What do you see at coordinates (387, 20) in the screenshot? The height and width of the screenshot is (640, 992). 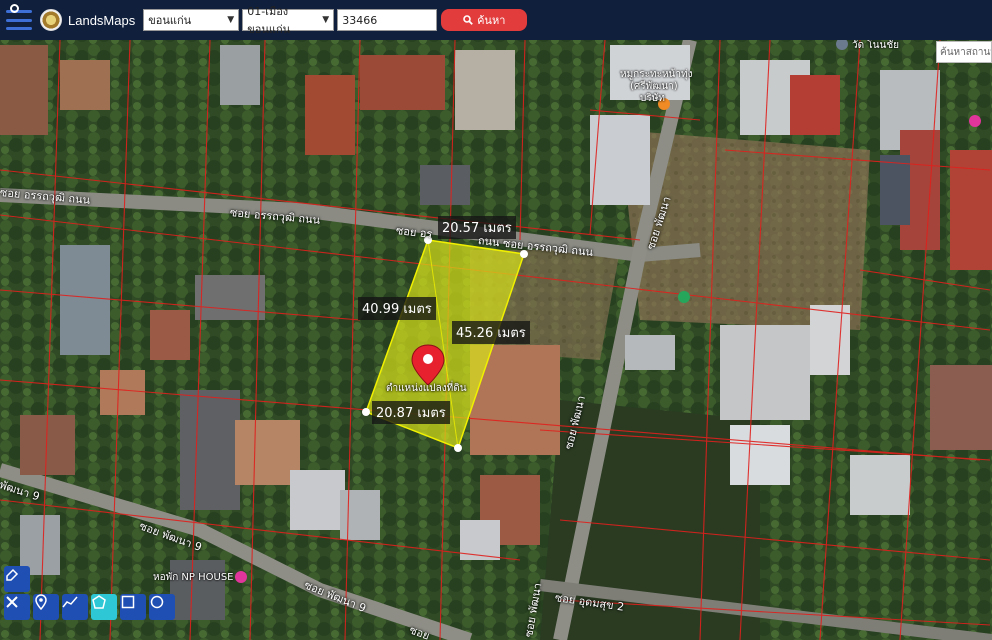 I see `parcel-number-input` at bounding box center [387, 20].